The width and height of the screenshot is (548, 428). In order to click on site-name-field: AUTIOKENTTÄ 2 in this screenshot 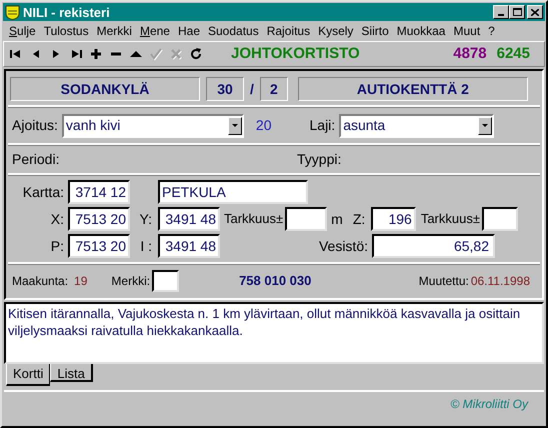, I will do `click(413, 89)`.